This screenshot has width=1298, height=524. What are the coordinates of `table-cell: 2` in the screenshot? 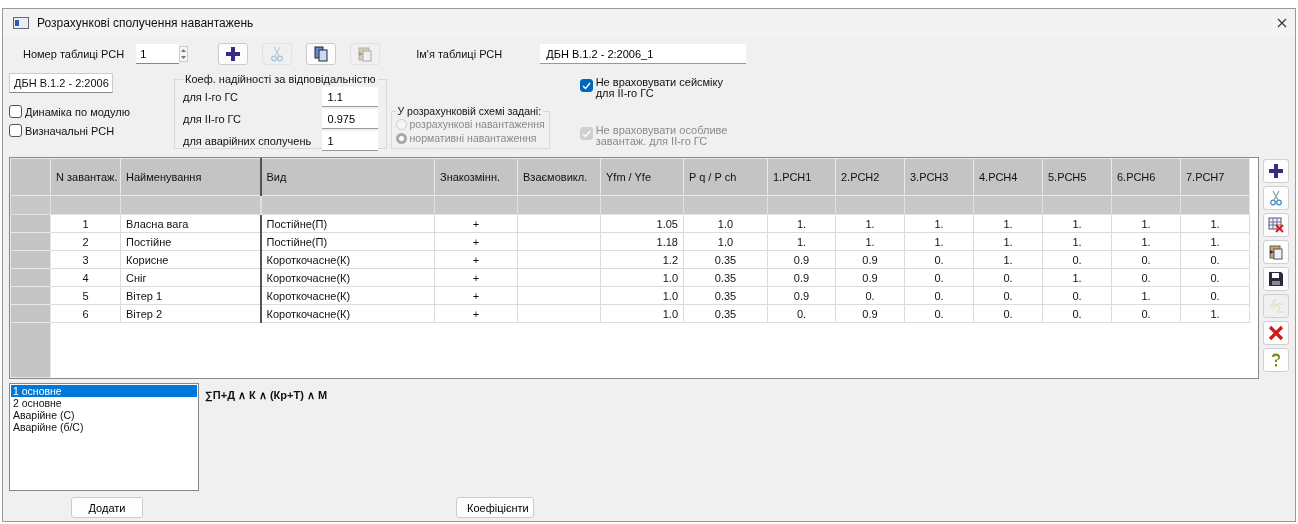 It's located at (85, 241).